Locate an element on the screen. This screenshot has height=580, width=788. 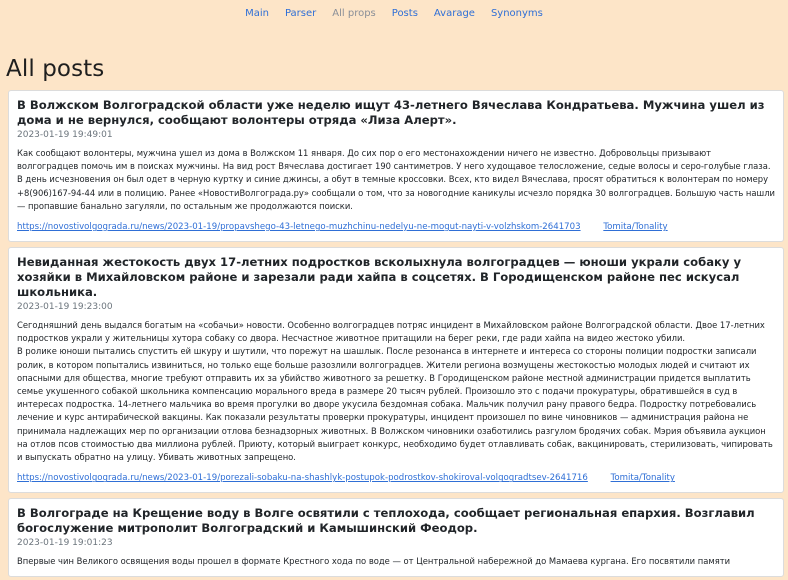
nav-link-parser: Parser is located at coordinates (300, 16).